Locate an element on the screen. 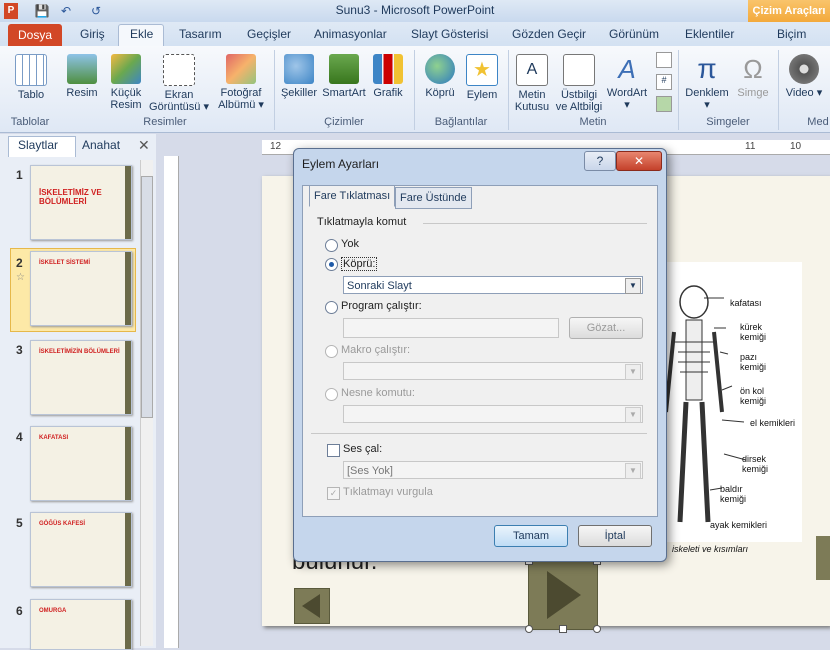 The image size is (830, 650). shapes-button: Şekiller is located at coordinates (299, 76).